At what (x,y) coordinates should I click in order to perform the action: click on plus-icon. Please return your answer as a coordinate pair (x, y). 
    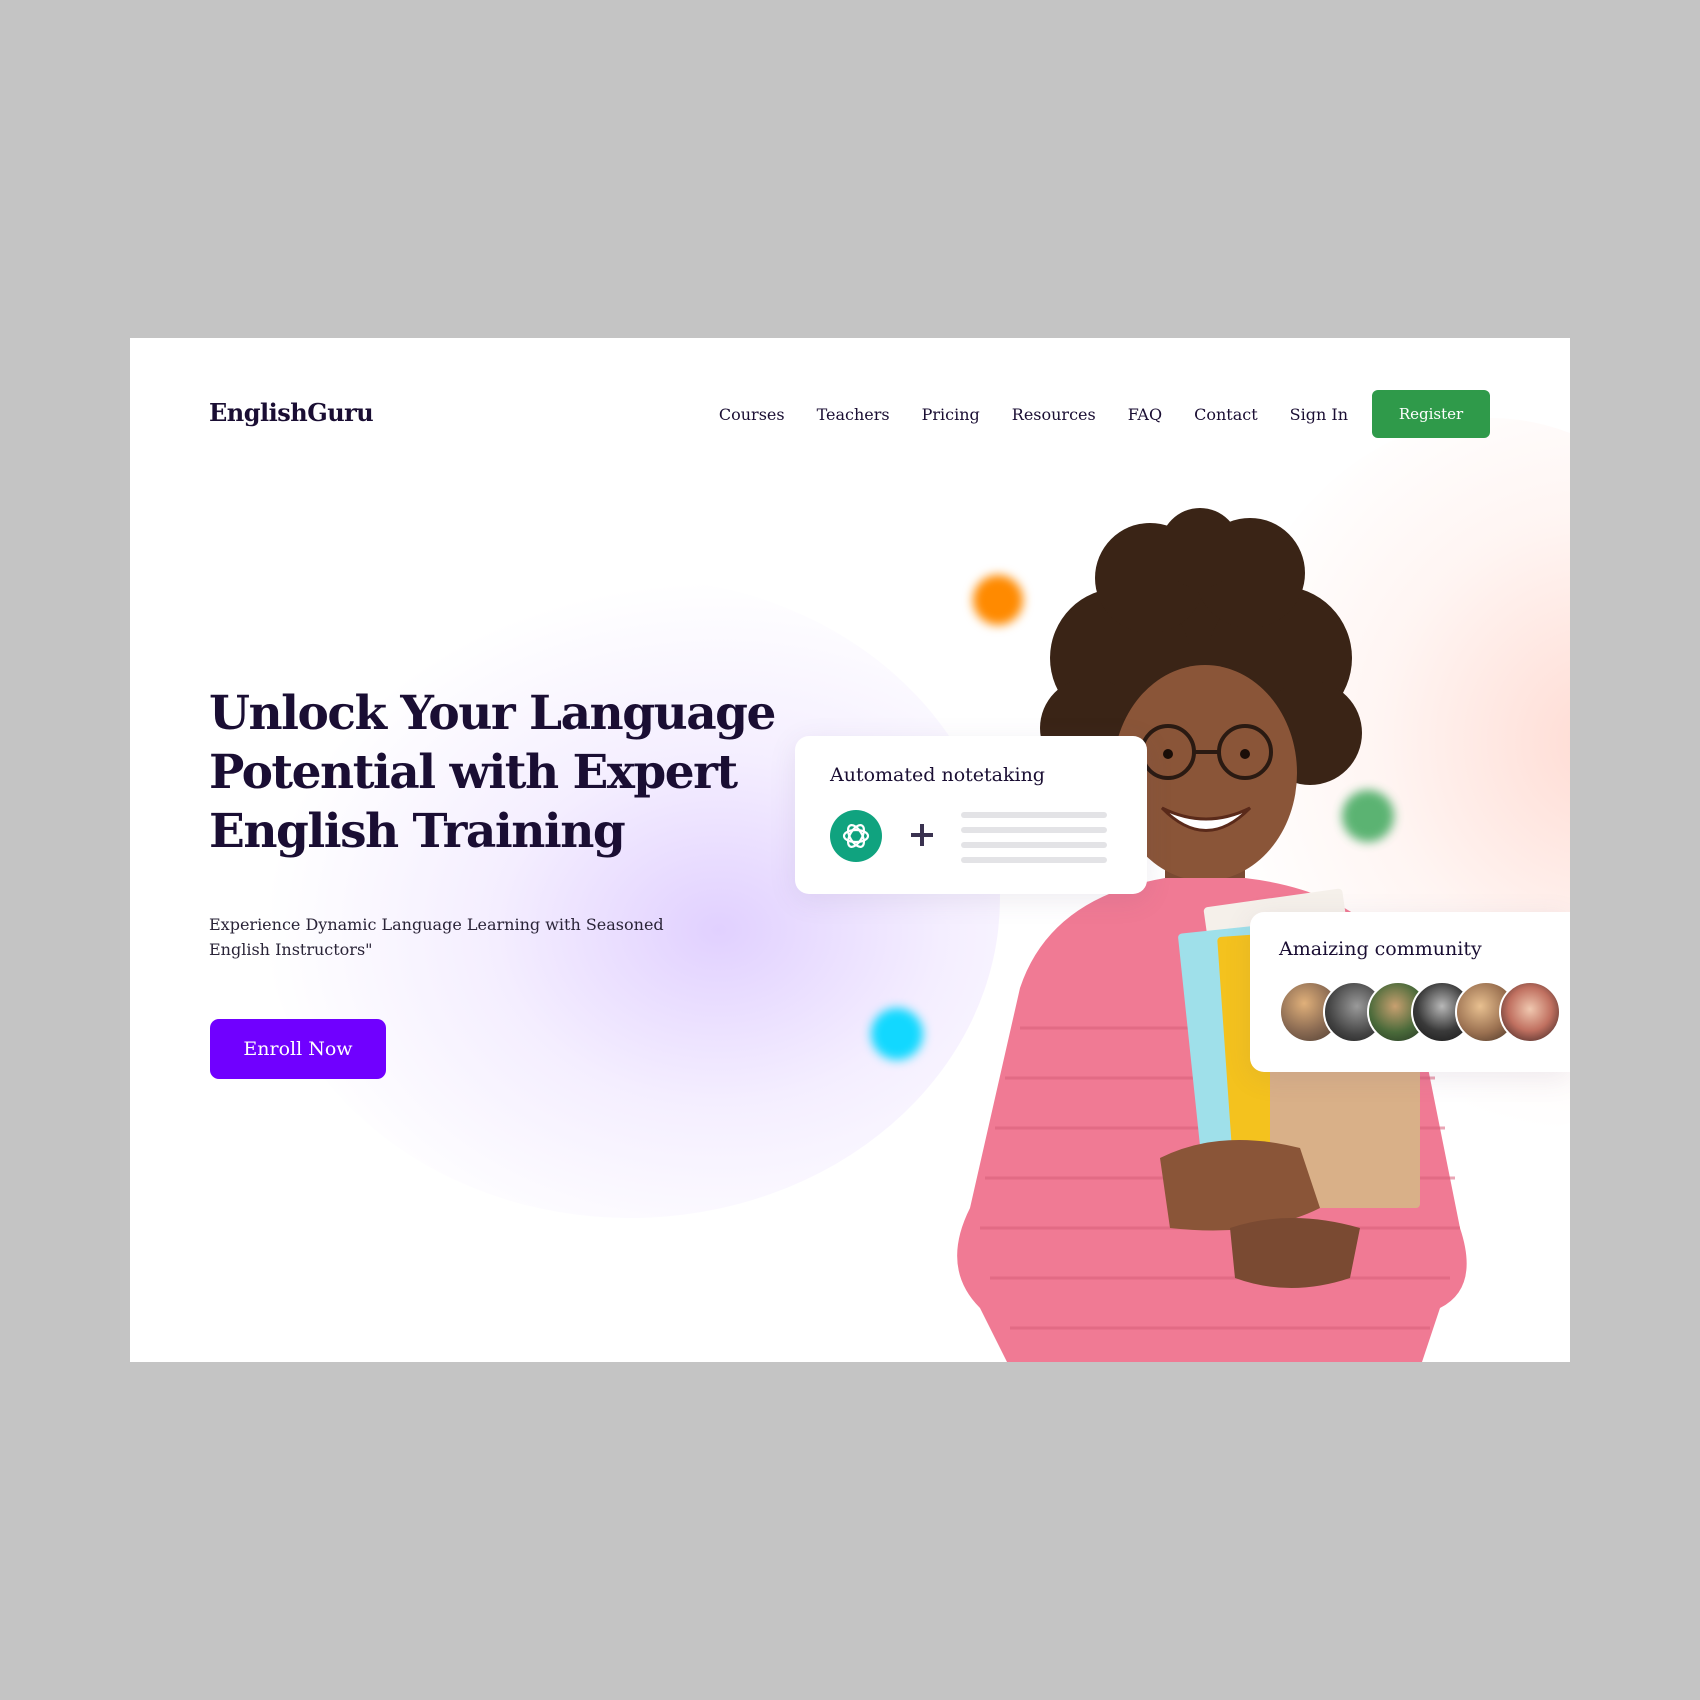
    Looking at the image, I should click on (922, 835).